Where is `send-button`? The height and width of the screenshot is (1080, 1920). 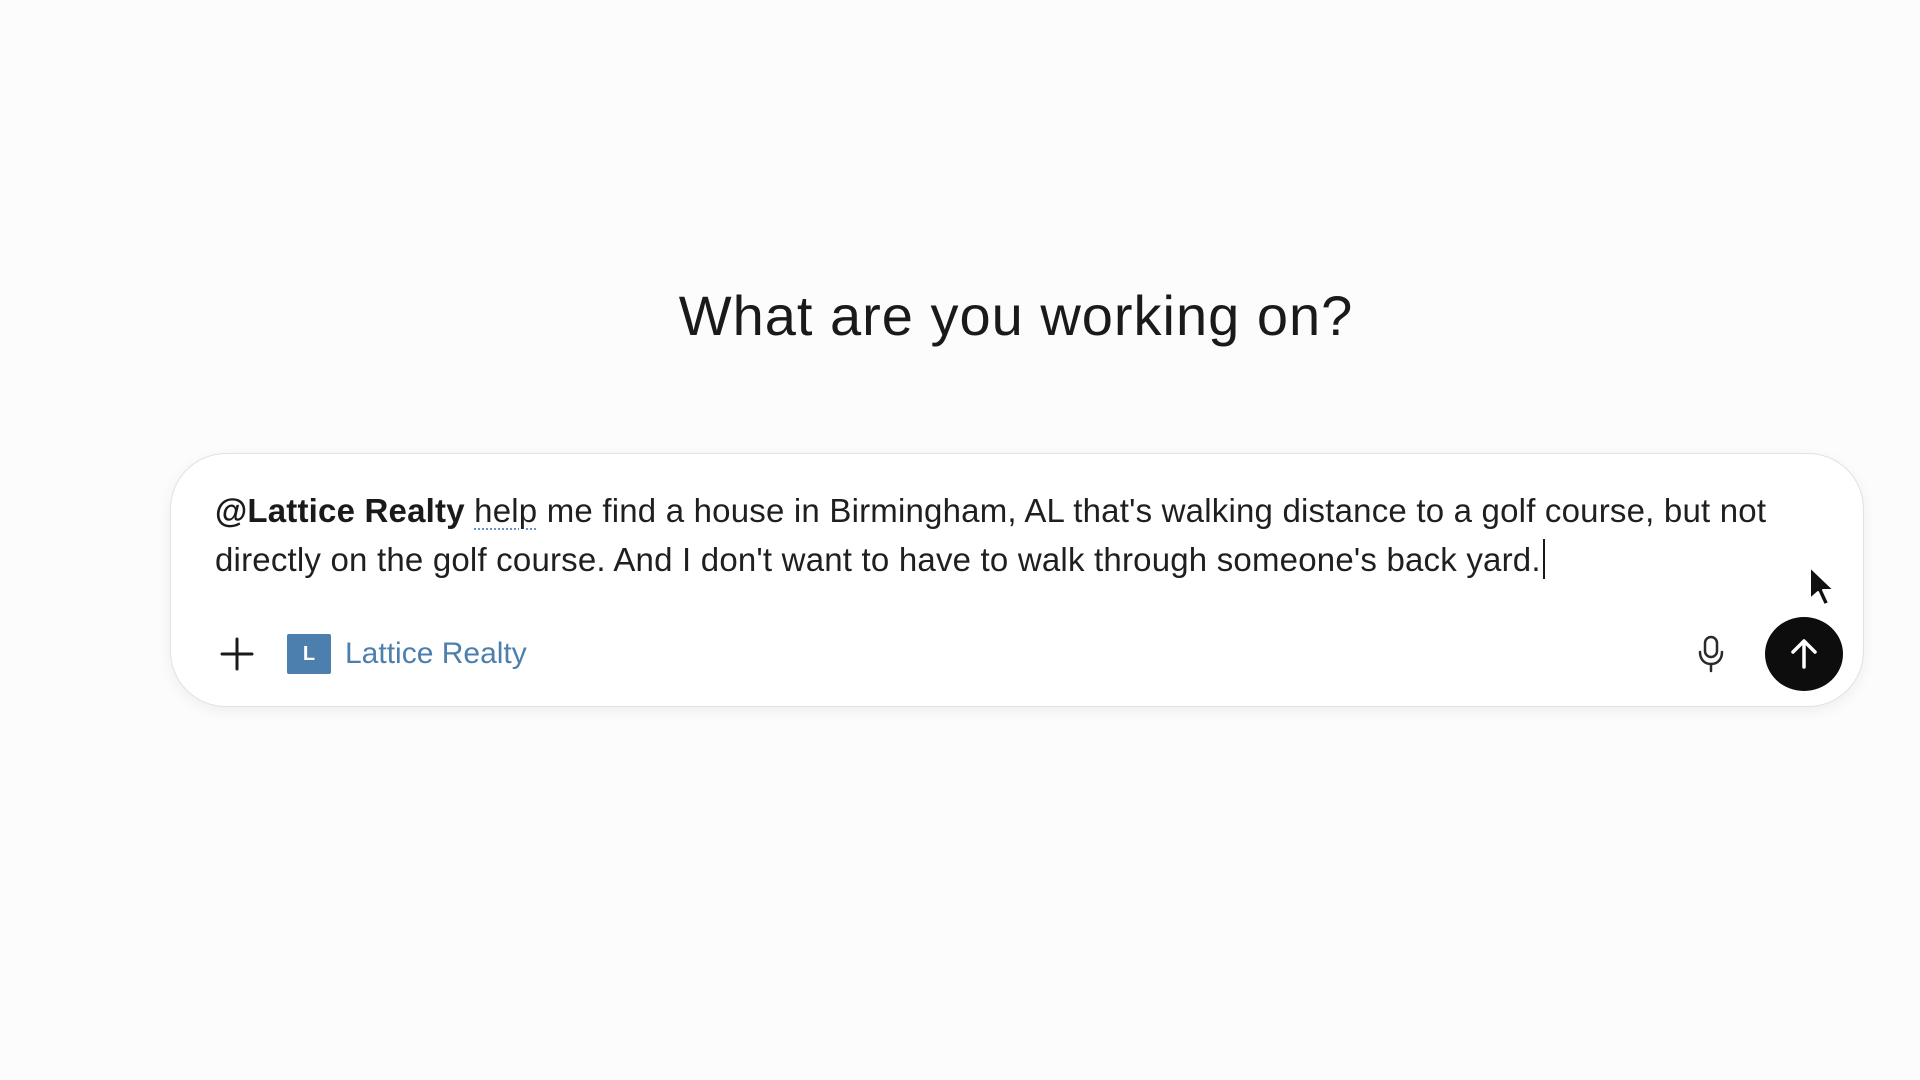 send-button is located at coordinates (1804, 654).